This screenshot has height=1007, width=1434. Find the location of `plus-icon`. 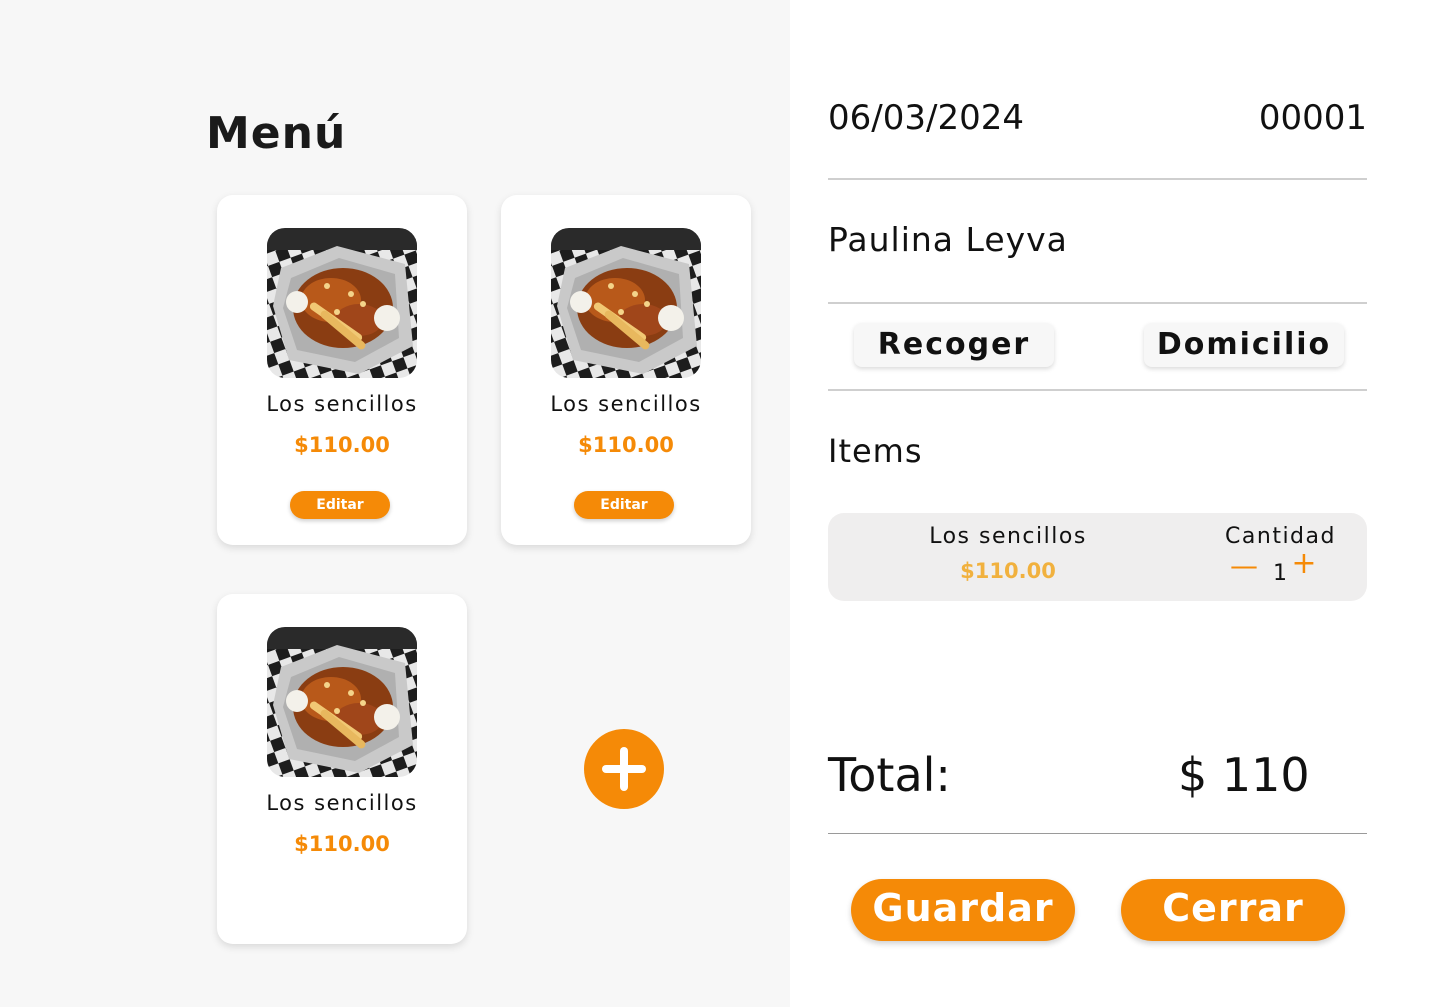

plus-icon is located at coordinates (624, 769).